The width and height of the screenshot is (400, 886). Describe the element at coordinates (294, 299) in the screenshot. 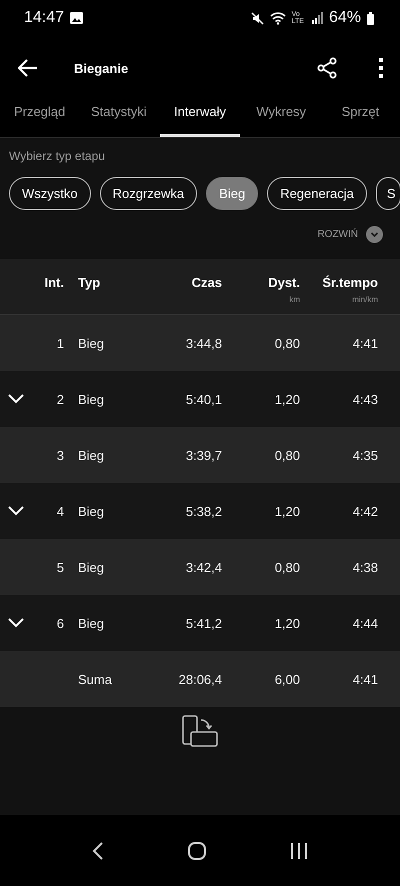

I see `column-unit: km` at that location.